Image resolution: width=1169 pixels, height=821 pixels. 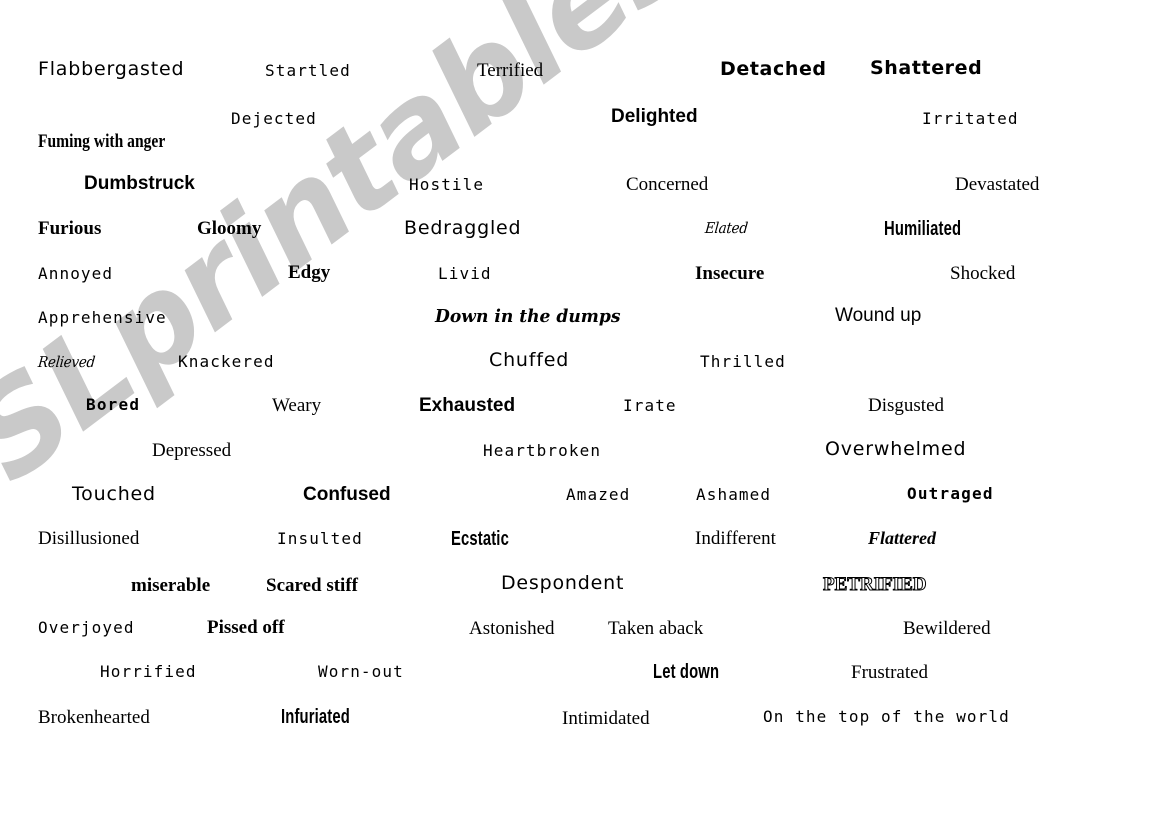 What do you see at coordinates (148, 671) in the screenshot?
I see `vocabulary-word: Horrified` at bounding box center [148, 671].